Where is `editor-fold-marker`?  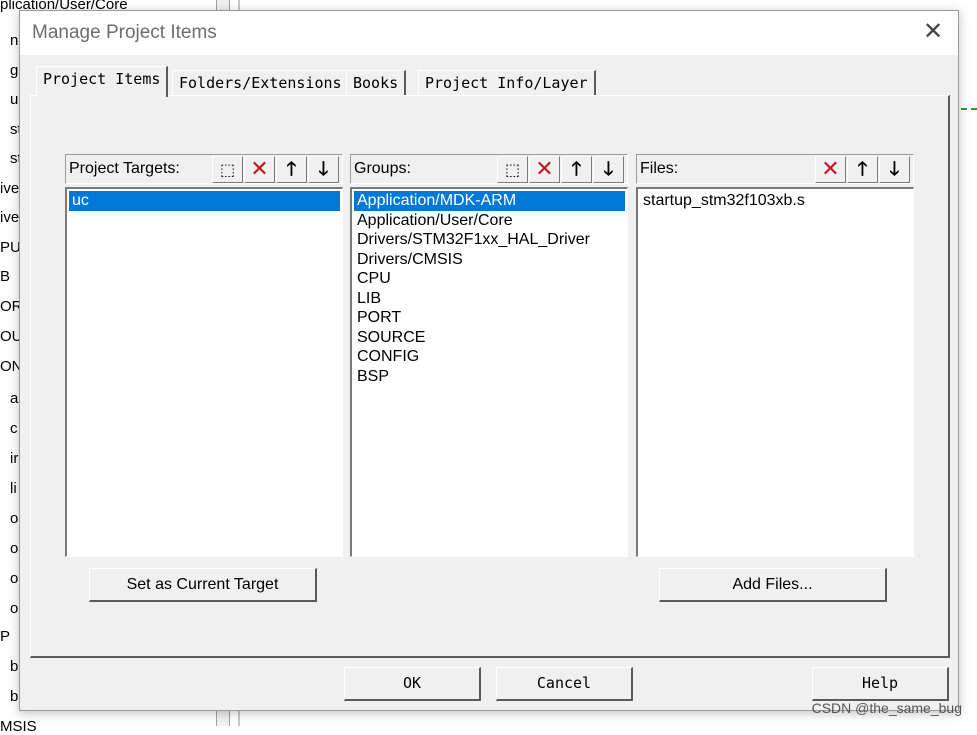
editor-fold-marker is located at coordinates (969, 109).